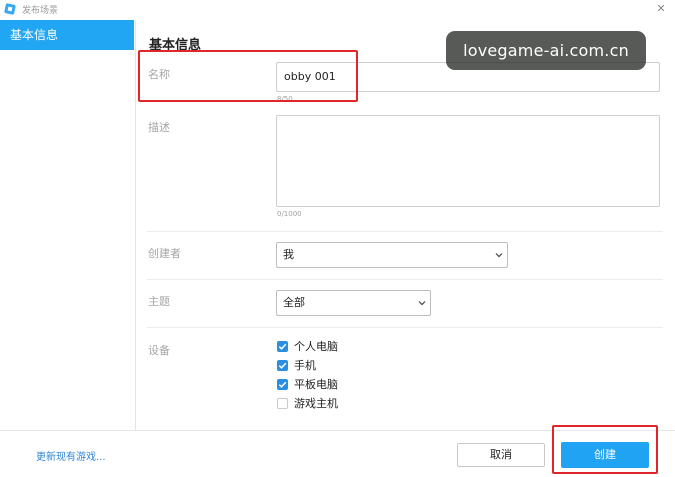 This screenshot has height=477, width=675. What do you see at coordinates (353, 303) in the screenshot?
I see `genre-select: 全部` at bounding box center [353, 303].